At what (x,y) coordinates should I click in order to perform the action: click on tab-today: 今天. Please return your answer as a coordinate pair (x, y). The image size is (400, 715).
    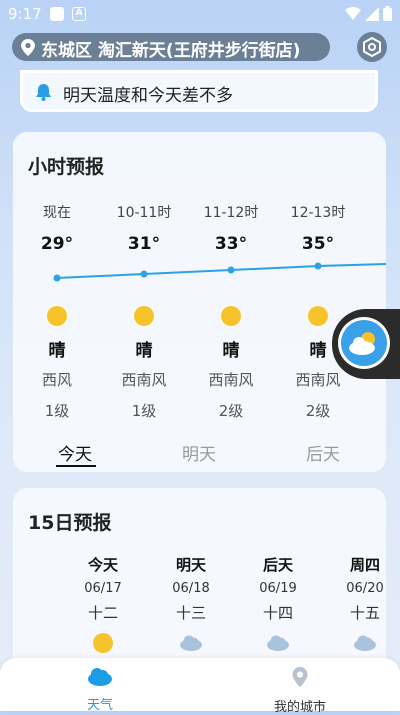
    Looking at the image, I should click on (76, 453).